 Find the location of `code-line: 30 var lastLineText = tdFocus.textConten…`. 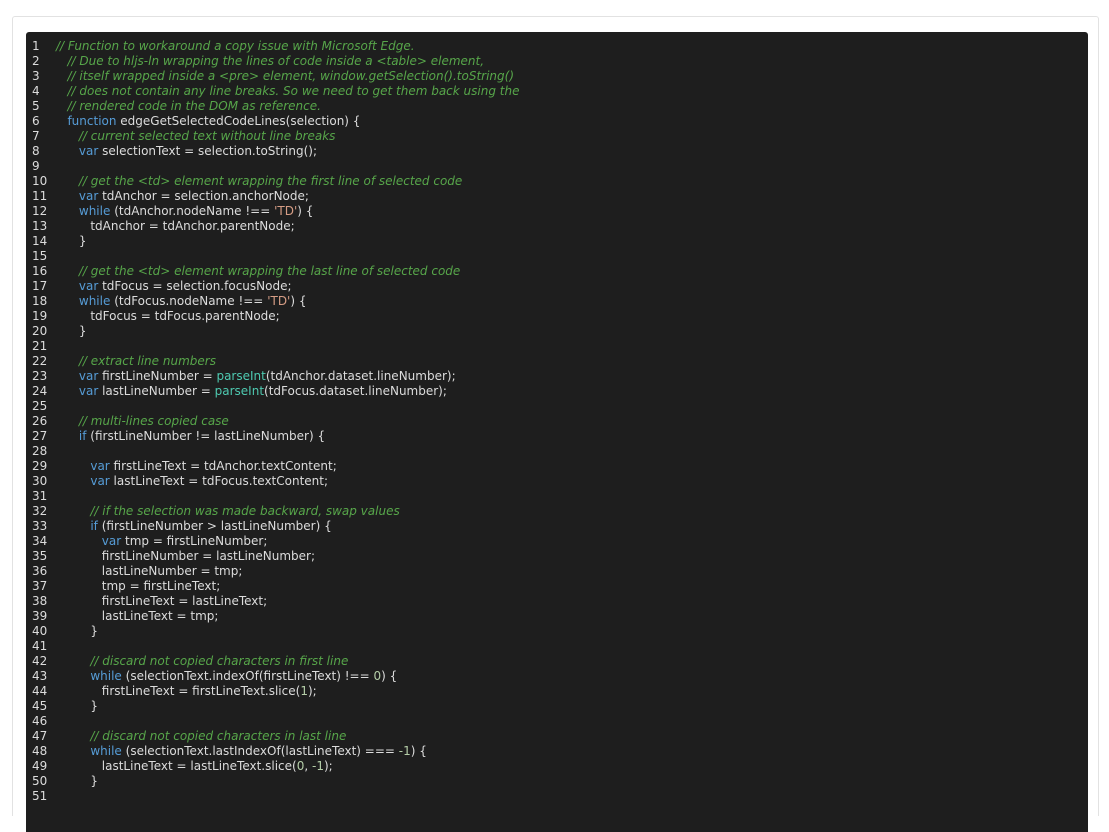

code-line: 30 var lastLineText = tdFocus.textConten… is located at coordinates (557, 481).